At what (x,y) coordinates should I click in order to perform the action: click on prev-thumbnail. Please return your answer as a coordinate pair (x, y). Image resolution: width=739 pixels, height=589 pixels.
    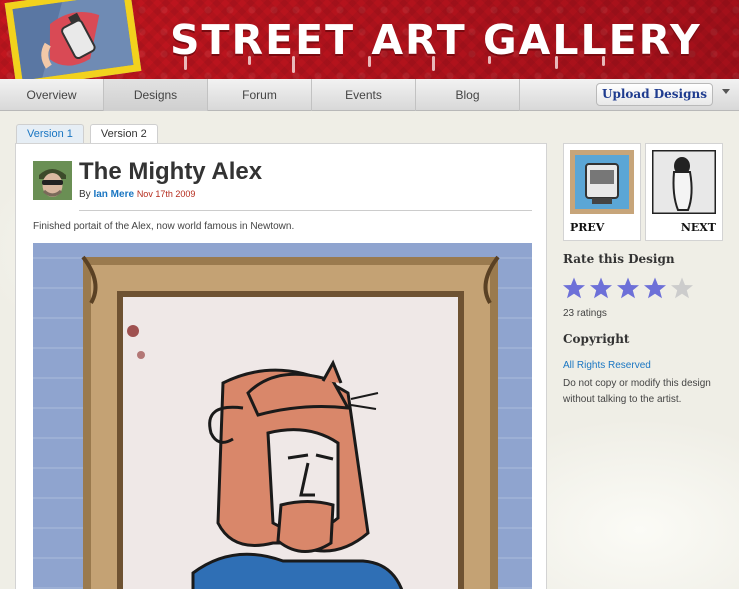
    Looking at the image, I should click on (602, 182).